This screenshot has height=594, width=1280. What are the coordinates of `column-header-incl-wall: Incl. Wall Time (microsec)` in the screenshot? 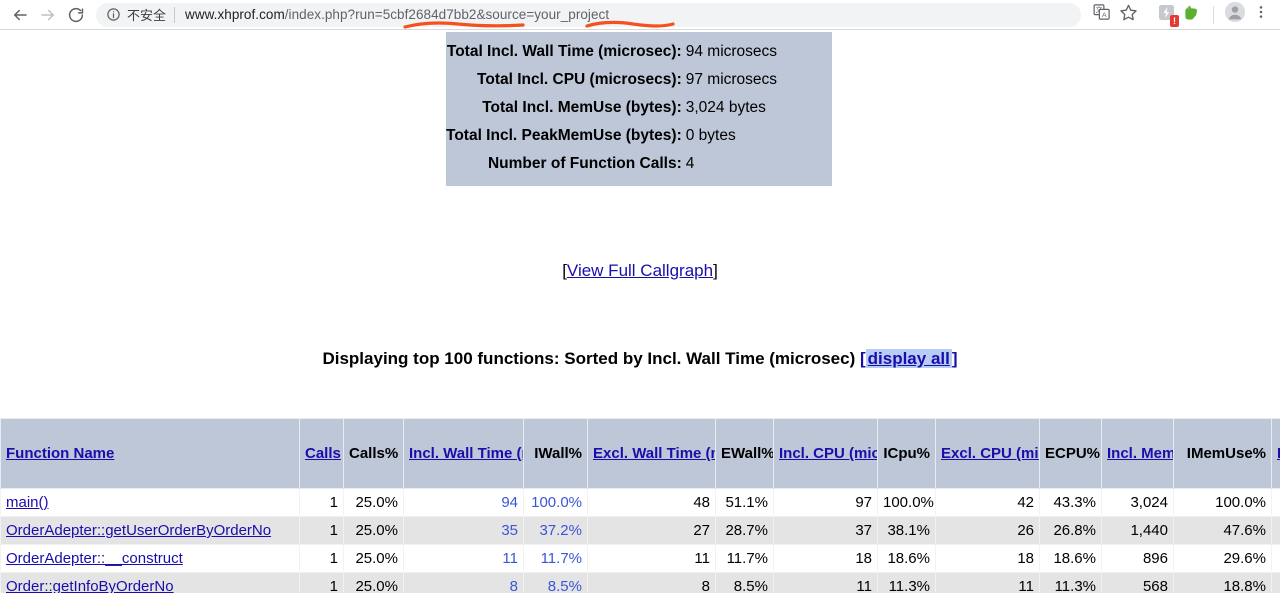 It's located at (463, 453).